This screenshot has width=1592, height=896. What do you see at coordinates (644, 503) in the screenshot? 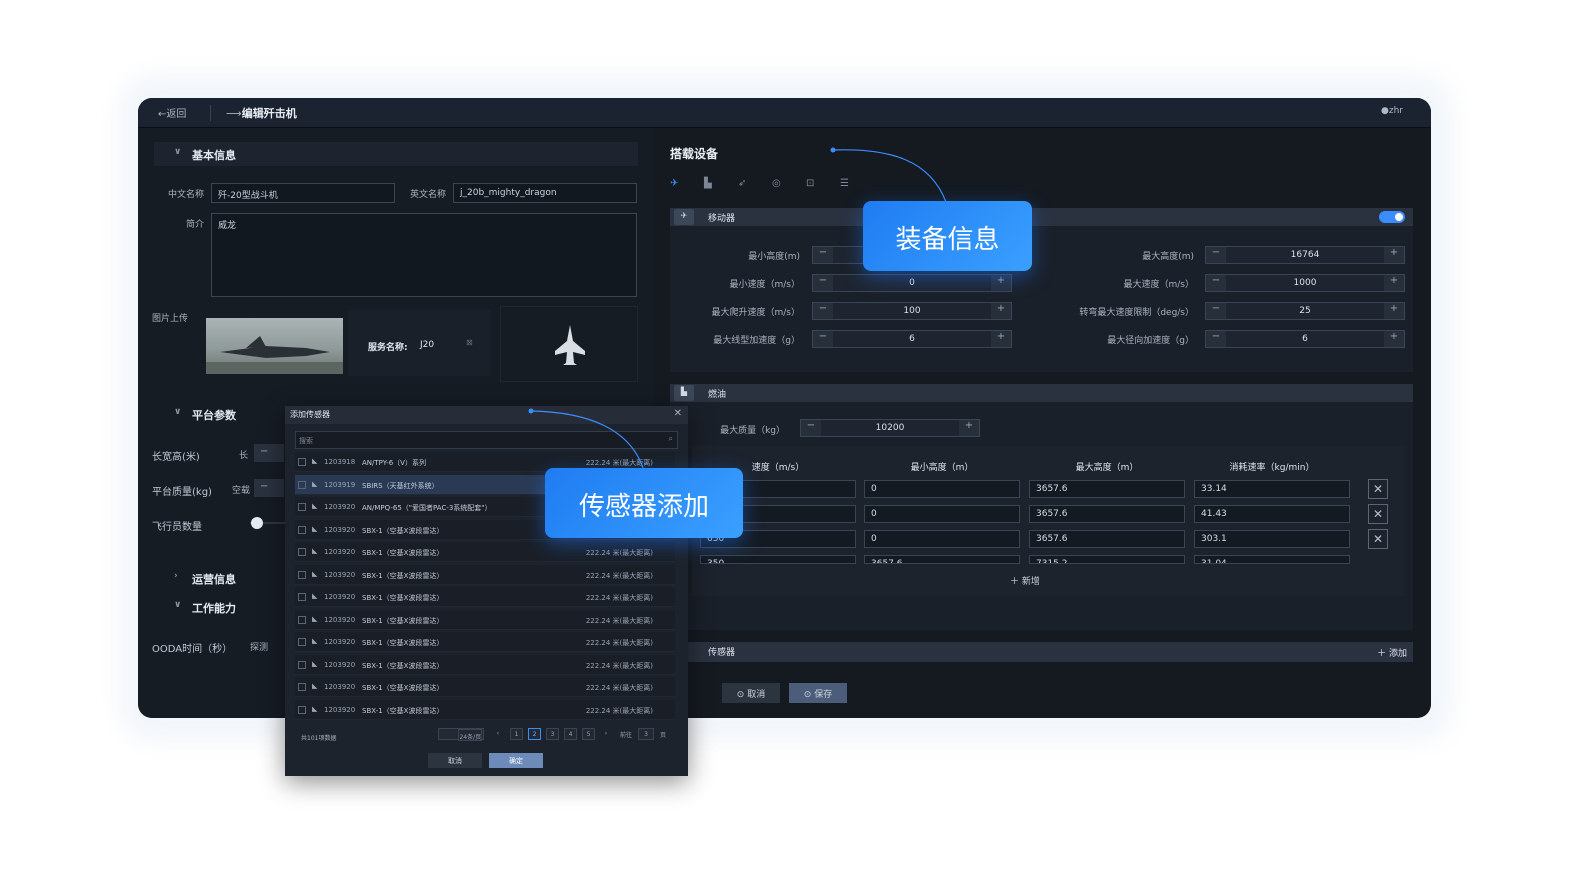
I see `sensor-add-callout: 传感器添加` at bounding box center [644, 503].